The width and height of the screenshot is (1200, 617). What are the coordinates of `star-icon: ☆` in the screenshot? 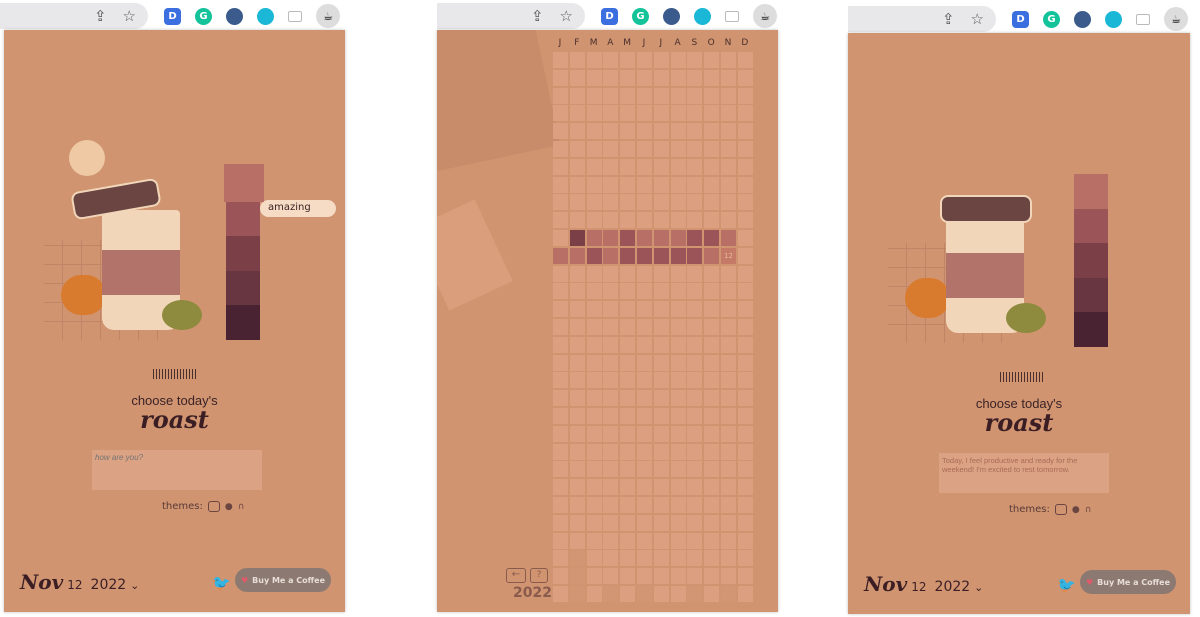 It's located at (129, 16).